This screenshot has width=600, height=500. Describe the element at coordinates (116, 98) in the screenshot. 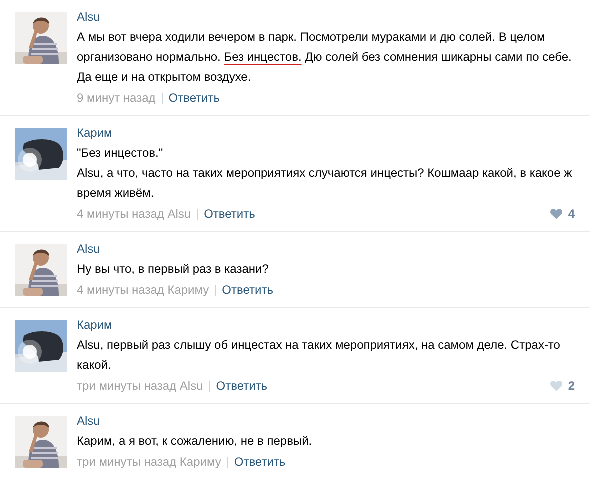

I see `timestamp: 9 минут назад` at that location.